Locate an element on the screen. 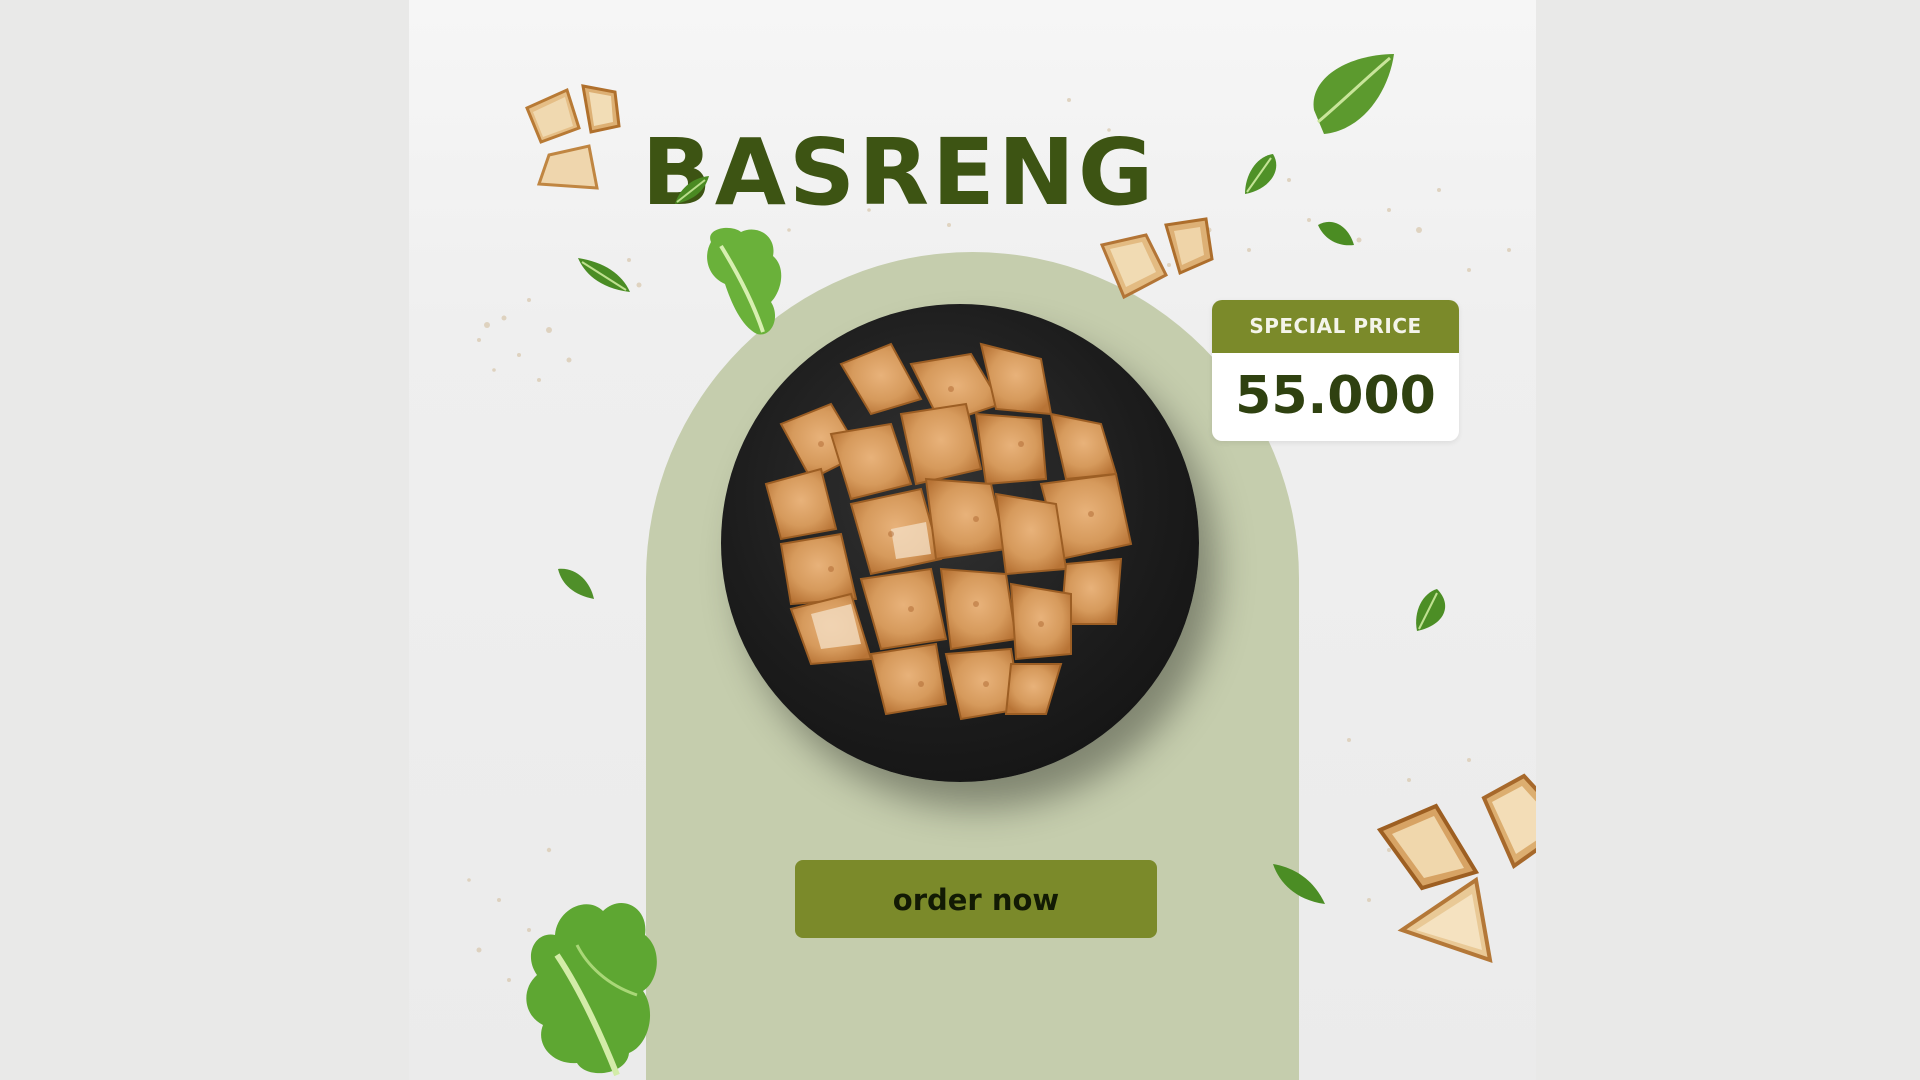 This screenshot has height=1080, width=1920. plate-icon is located at coordinates (960, 543).